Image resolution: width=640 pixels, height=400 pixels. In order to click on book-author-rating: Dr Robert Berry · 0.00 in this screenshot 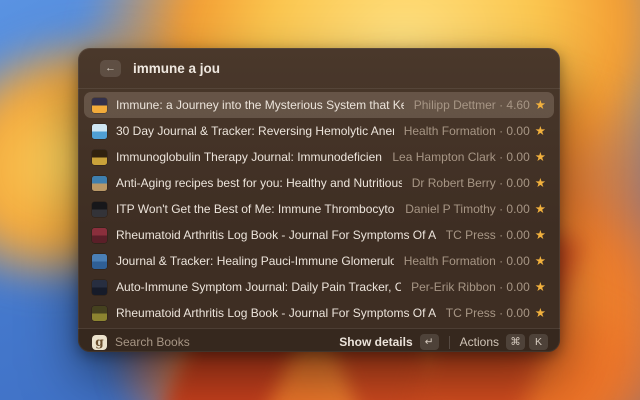, I will do `click(470, 183)`.